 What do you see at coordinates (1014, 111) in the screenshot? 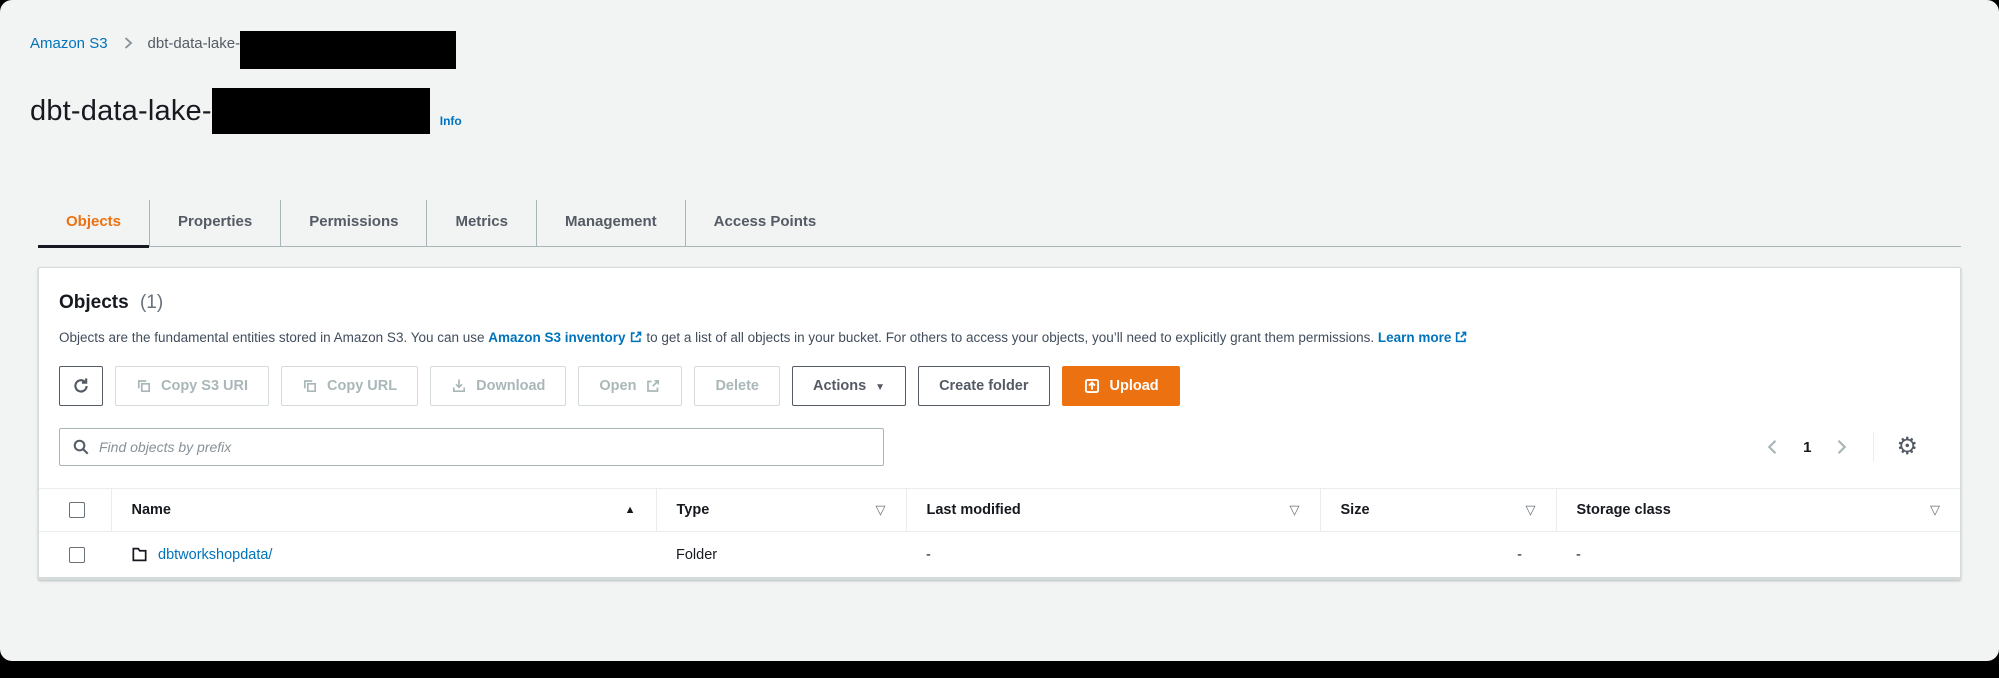
I see `page-header: dbt-data-lake- Info` at bounding box center [1014, 111].